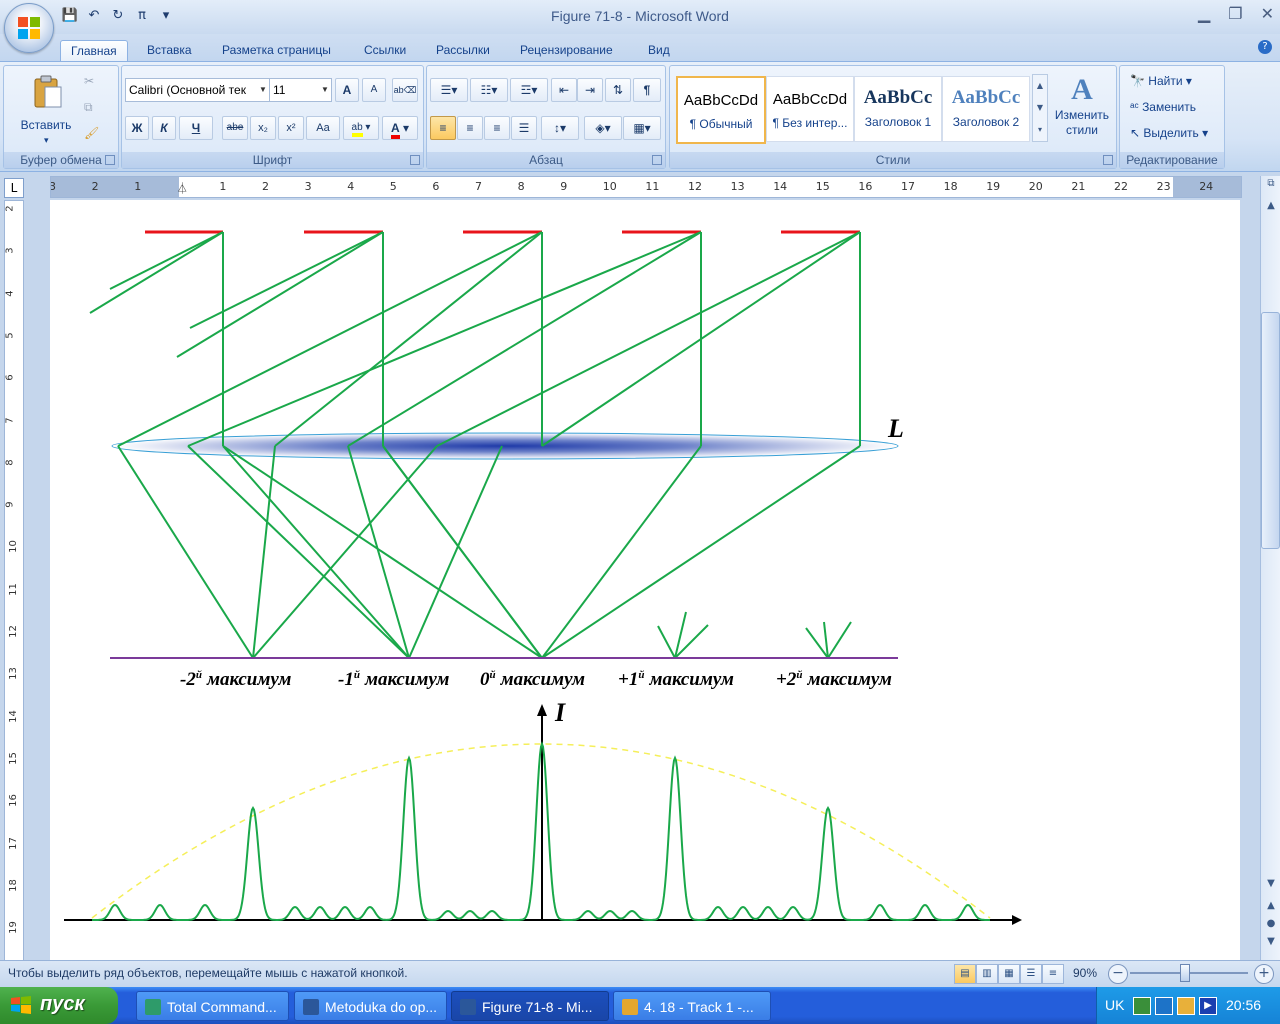 Image resolution: width=1280 pixels, height=1024 pixels. What do you see at coordinates (1270, 905) in the screenshot?
I see `prev-page-icon: ▲` at bounding box center [1270, 905].